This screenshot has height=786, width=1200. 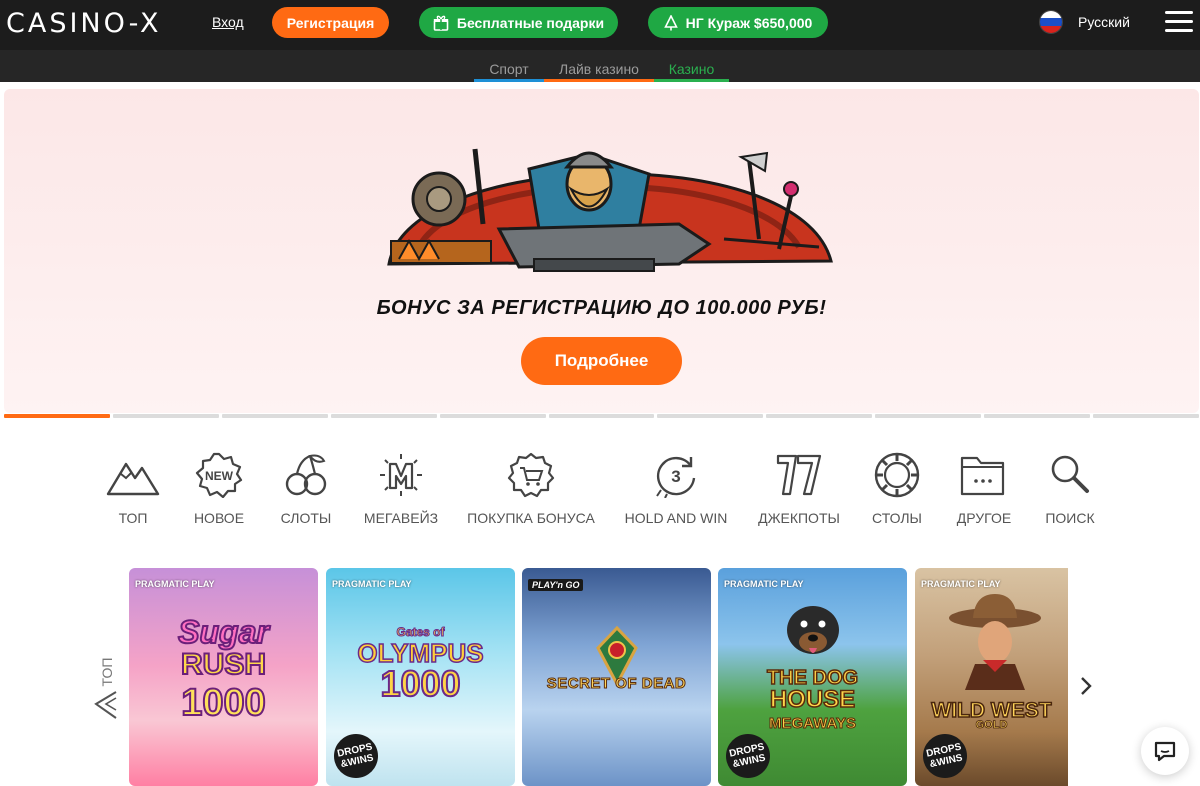 I want to click on chat-bubble-icon, so click(x=1165, y=751).